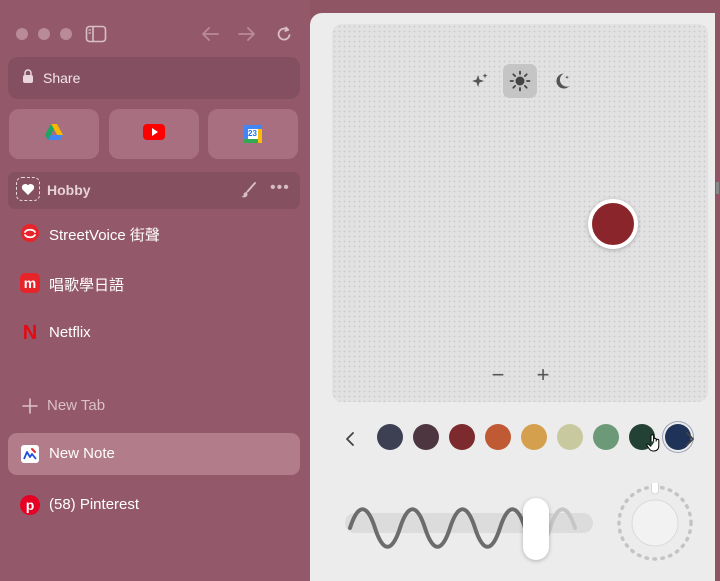 The width and height of the screenshot is (720, 581). Describe the element at coordinates (350, 439) in the screenshot. I see `swatch-prev-arrow-icon` at that location.